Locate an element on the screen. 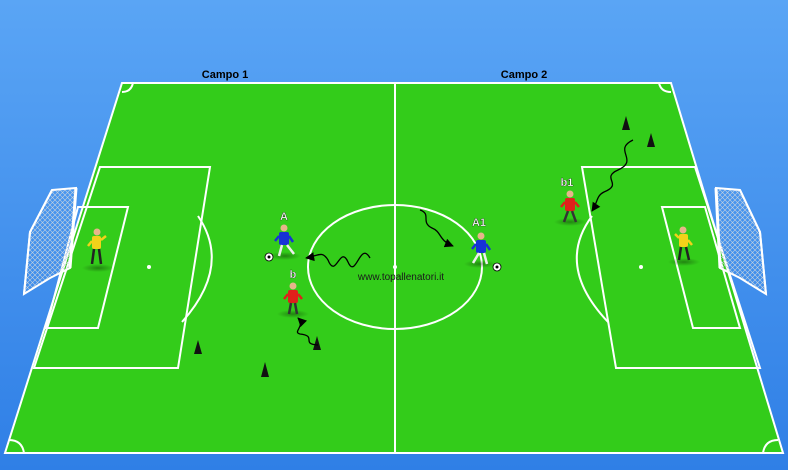  center-spot is located at coordinates (395, 267).